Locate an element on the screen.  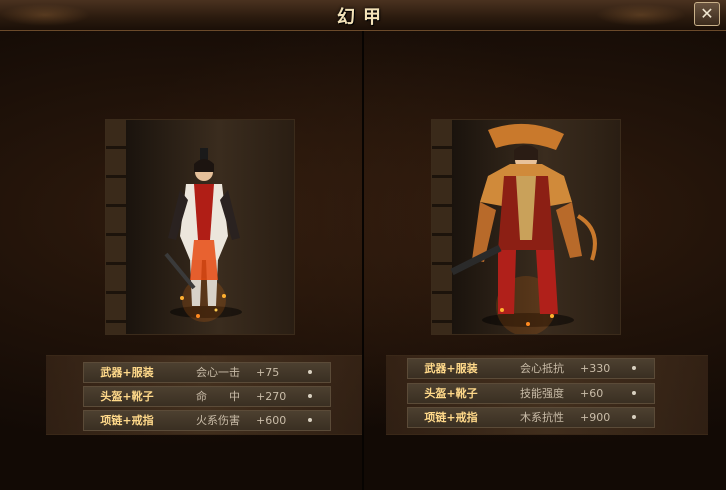
set-bonus-row: 武器+服装 会心抵抗 +330 is located at coordinates (531, 368).